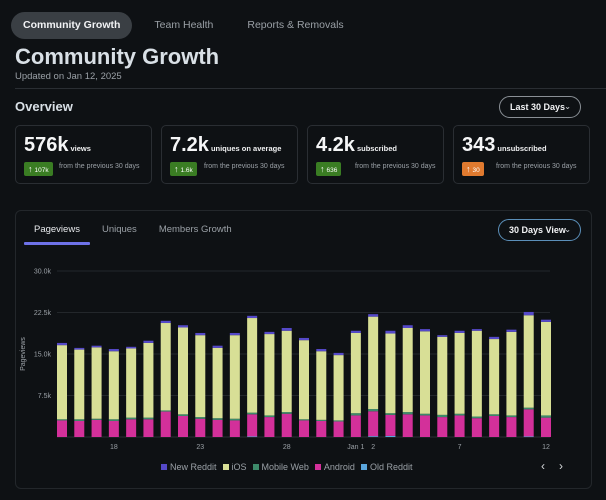 This screenshot has width=606, height=500. I want to click on y-tick-label: 7.5k, so click(45, 396).